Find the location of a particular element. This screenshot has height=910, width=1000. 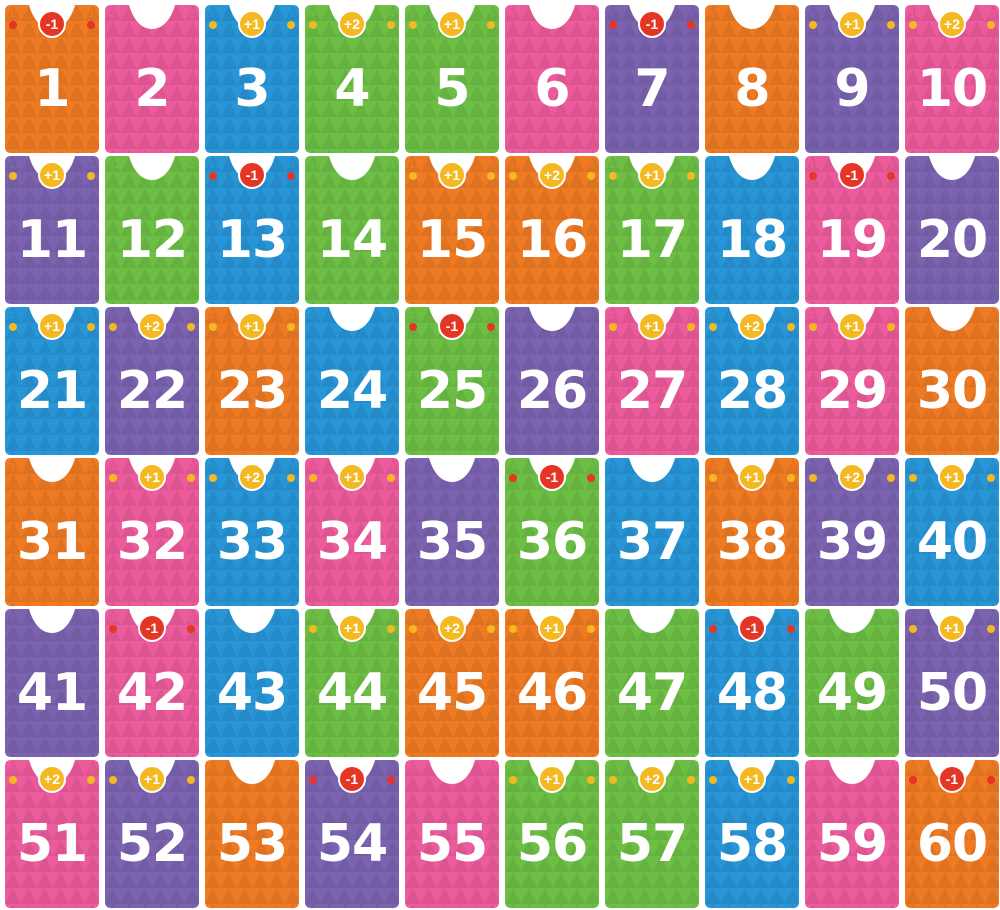

jersey-card-6: 6 6 6 is located at coordinates (552, 79).